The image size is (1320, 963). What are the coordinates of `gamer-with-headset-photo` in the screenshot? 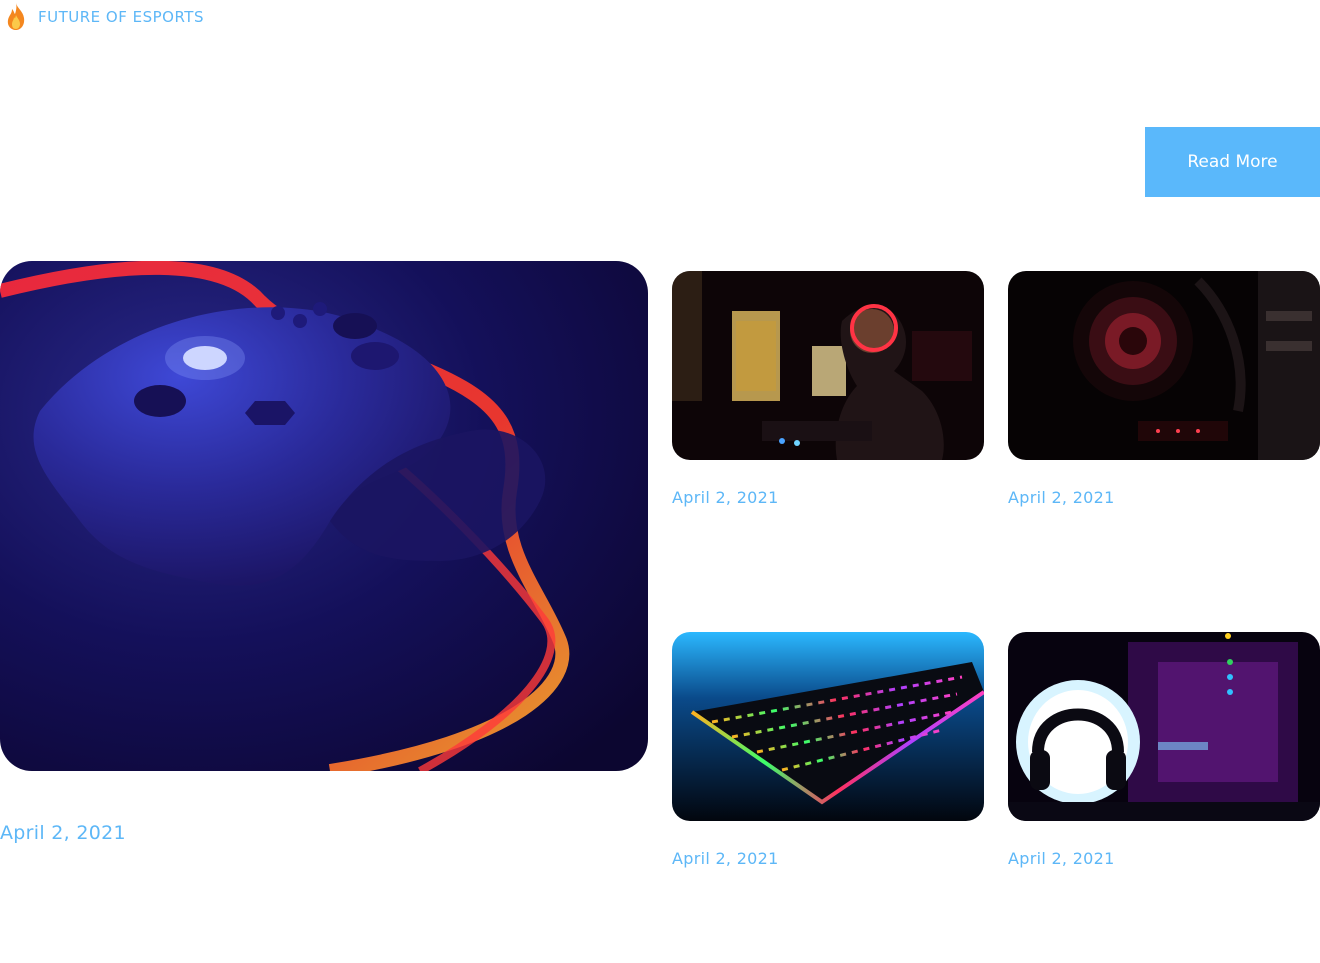 It's located at (828, 365).